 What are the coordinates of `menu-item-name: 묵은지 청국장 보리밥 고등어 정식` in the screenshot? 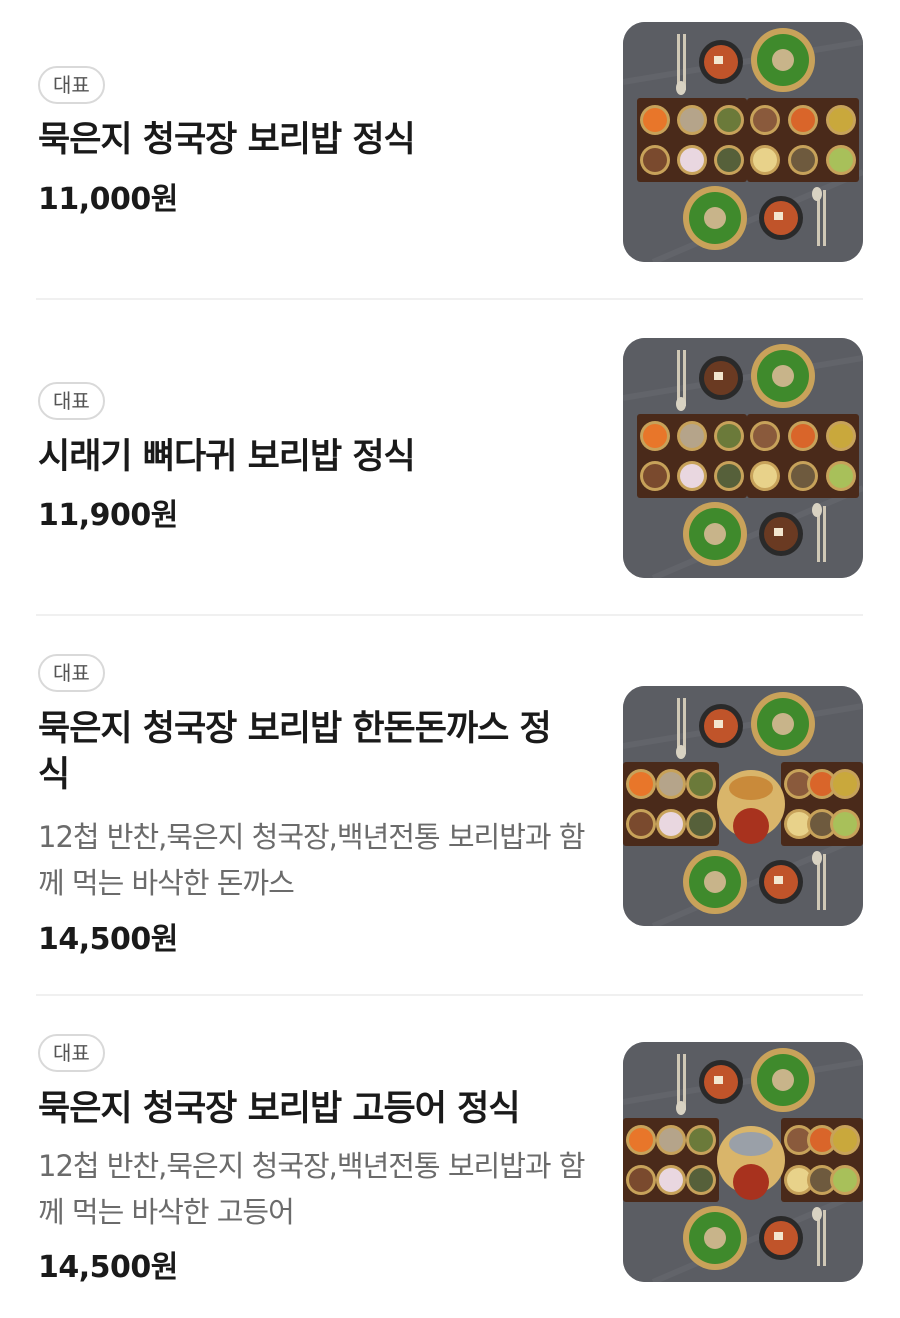 It's located at (279, 1109).